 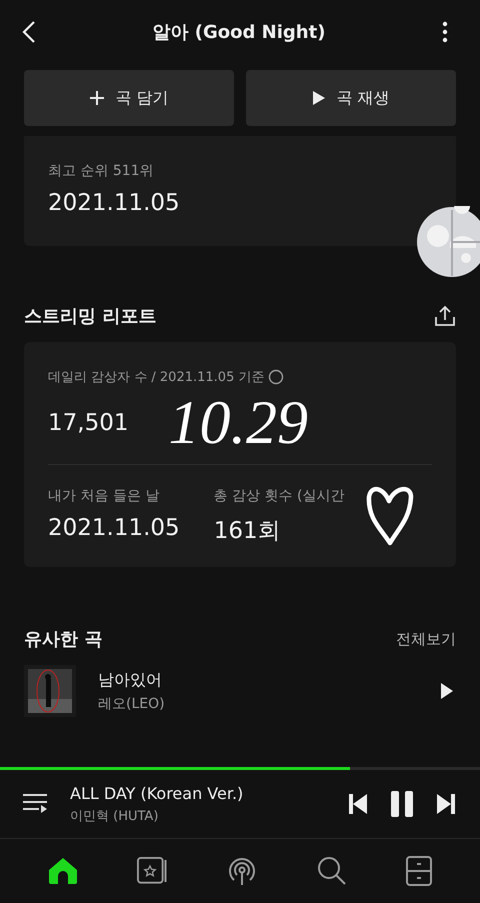 I want to click on total-plays-label: 총 감상 횟수 (실시간, so click(x=279, y=496).